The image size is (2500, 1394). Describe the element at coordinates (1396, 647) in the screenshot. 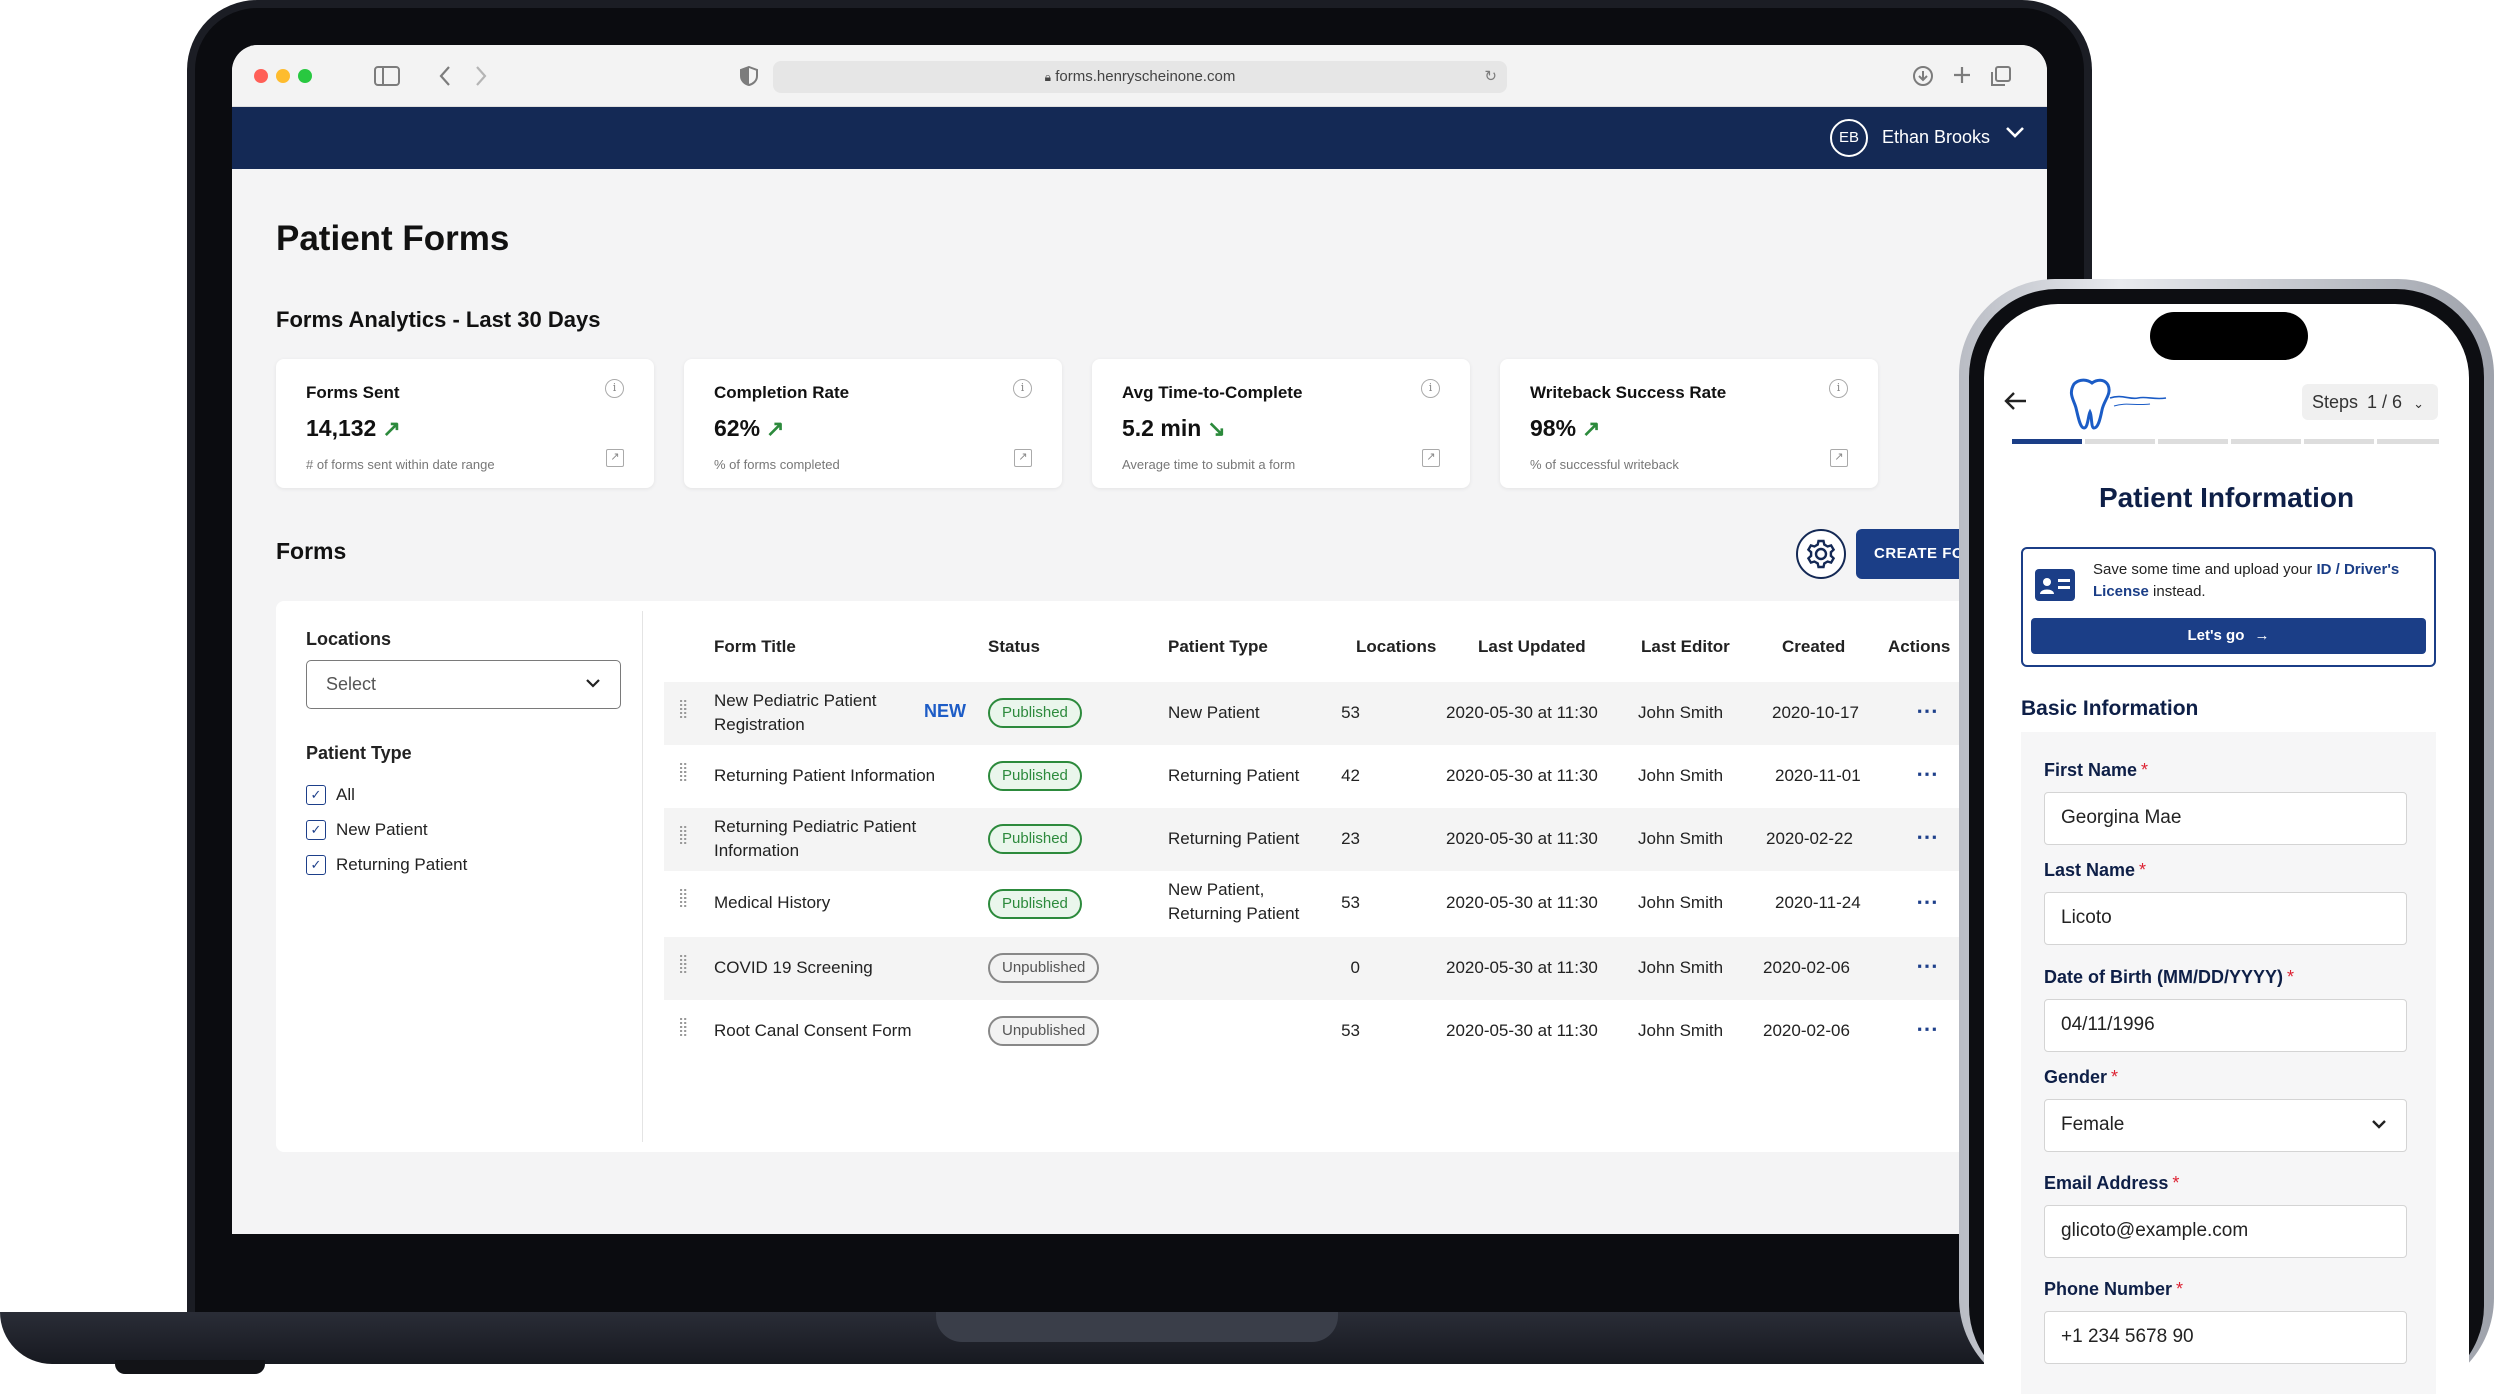

I see `column-header: Locations` at that location.